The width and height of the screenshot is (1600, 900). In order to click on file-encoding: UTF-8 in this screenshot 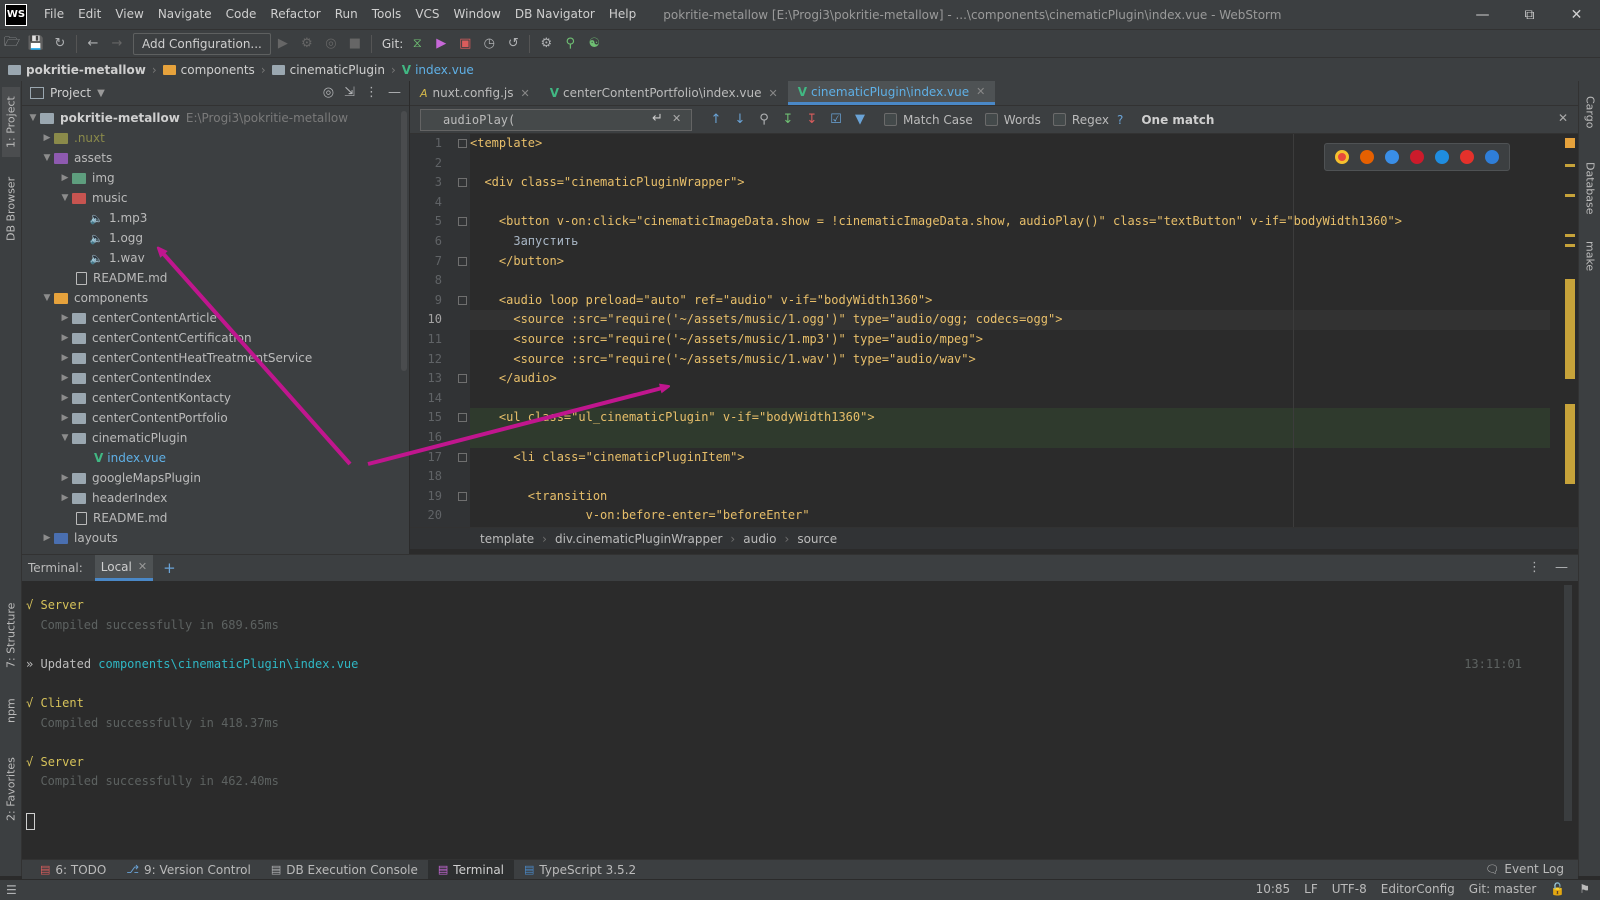, I will do `click(1349, 889)`.